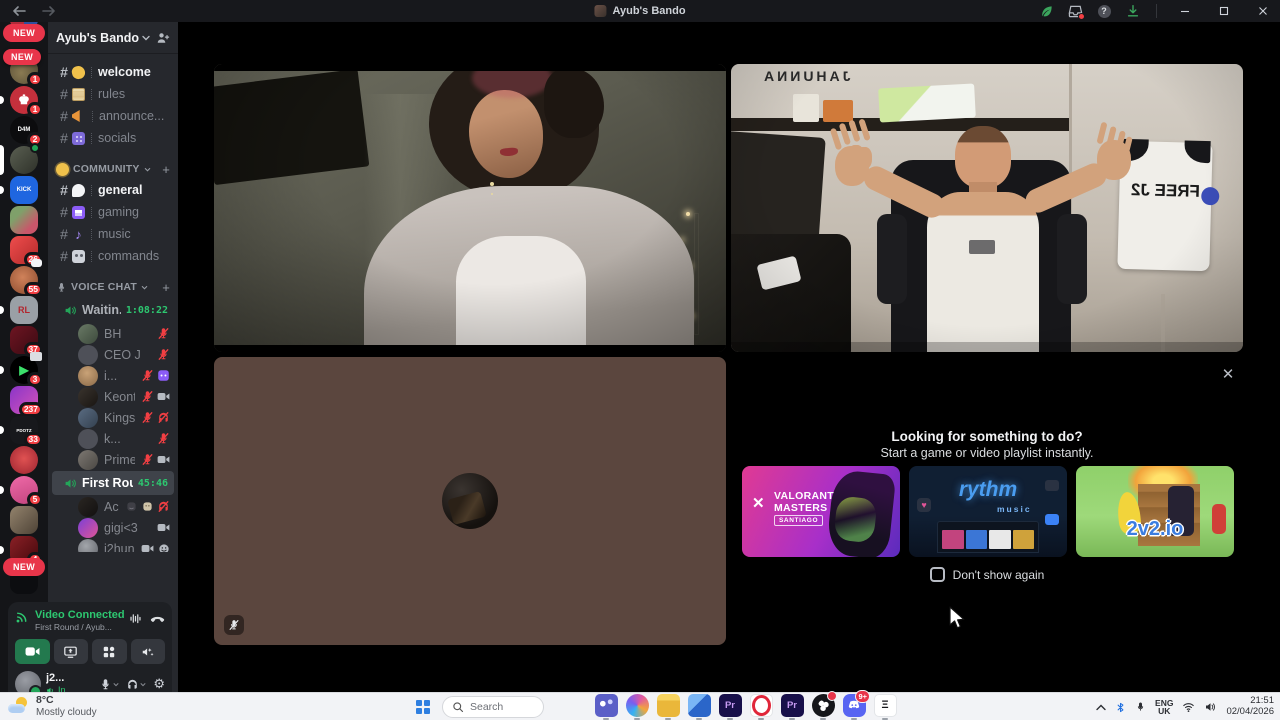 Image resolution: width=1280 pixels, height=720 pixels. I want to click on channel-gaming: # gaming, so click(113, 212).